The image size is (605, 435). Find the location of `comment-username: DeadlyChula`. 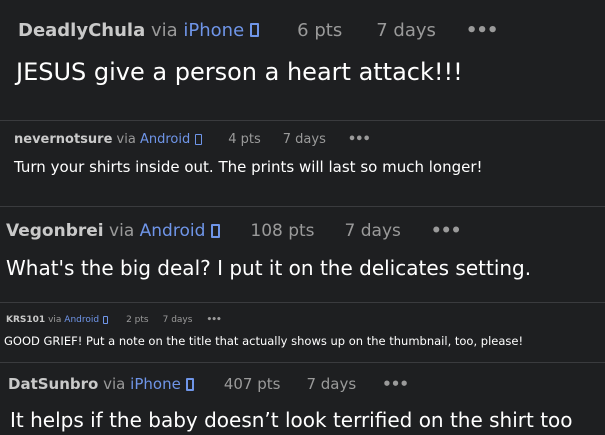

comment-username: DeadlyChula is located at coordinates (81, 30).